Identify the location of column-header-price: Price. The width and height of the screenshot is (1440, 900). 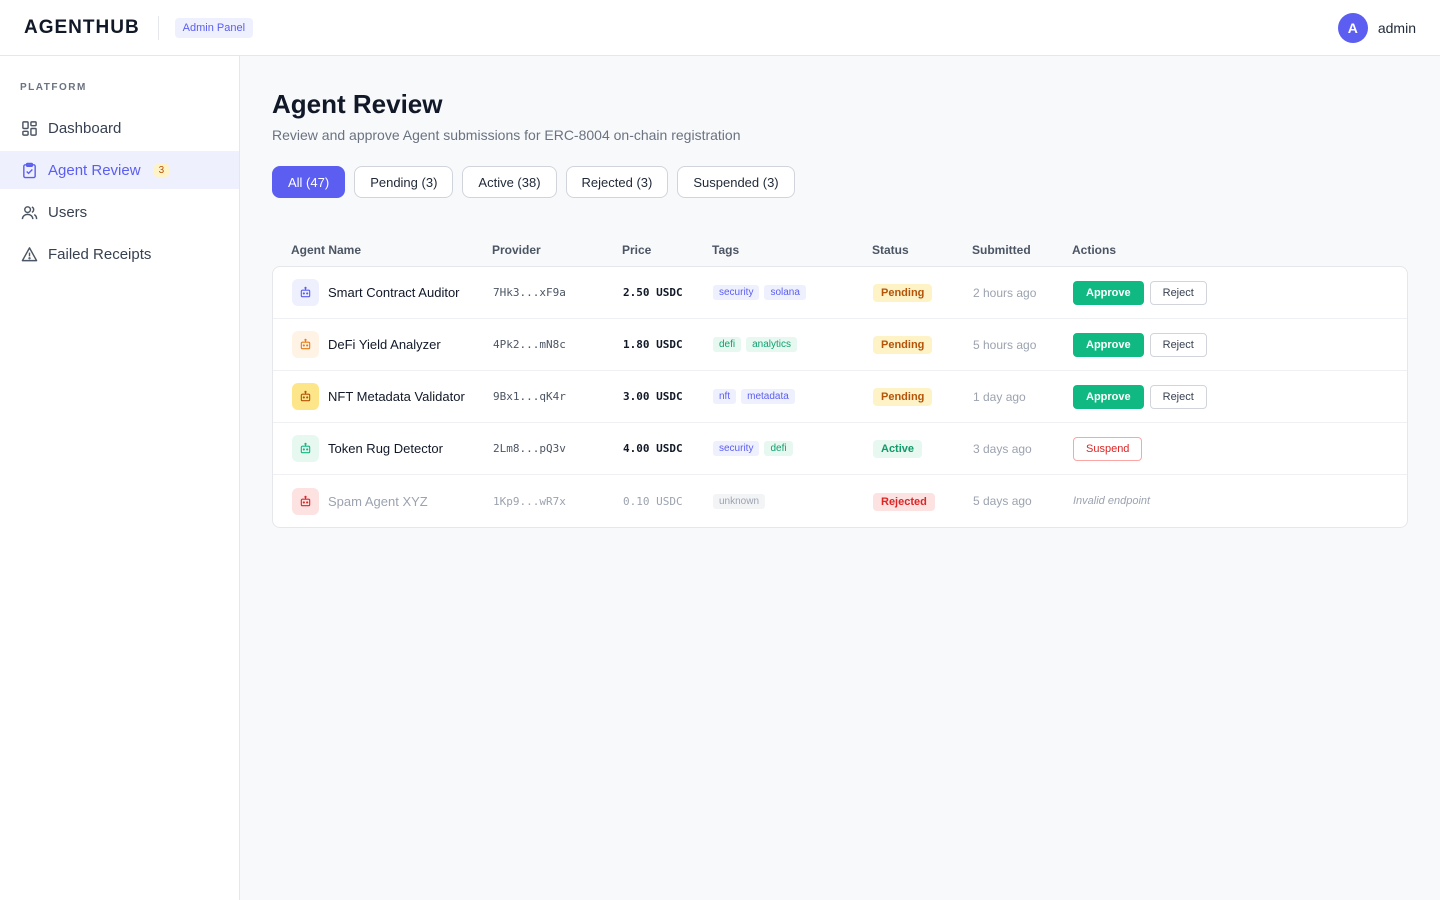
(637, 250).